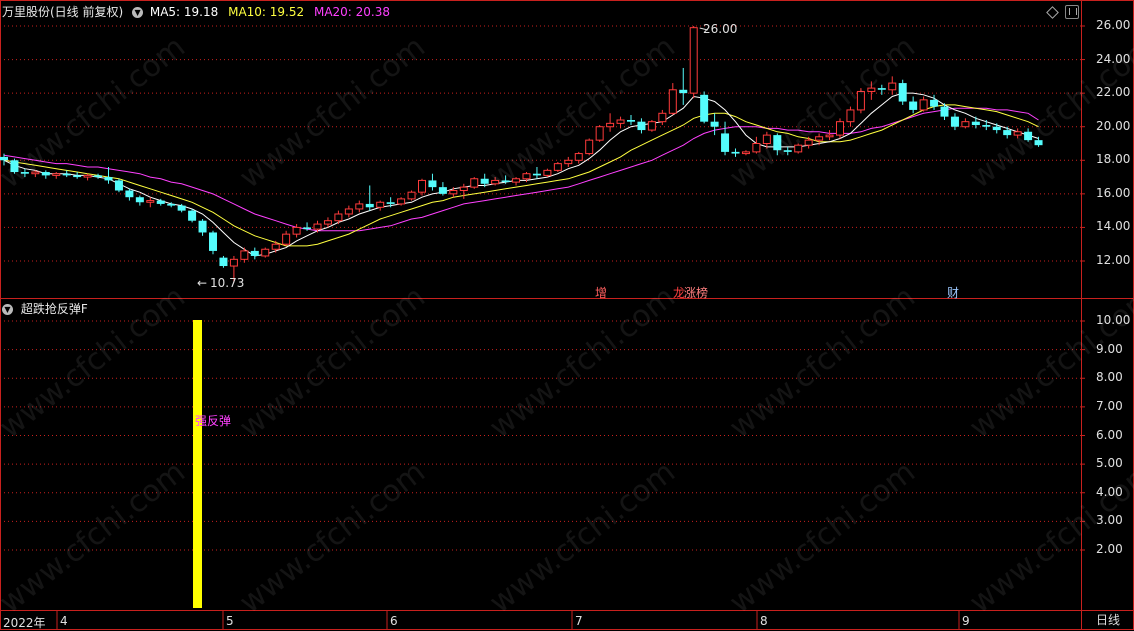 This screenshot has height=631, width=1134. What do you see at coordinates (953, 292) in the screenshot?
I see `event-finance: 财` at bounding box center [953, 292].